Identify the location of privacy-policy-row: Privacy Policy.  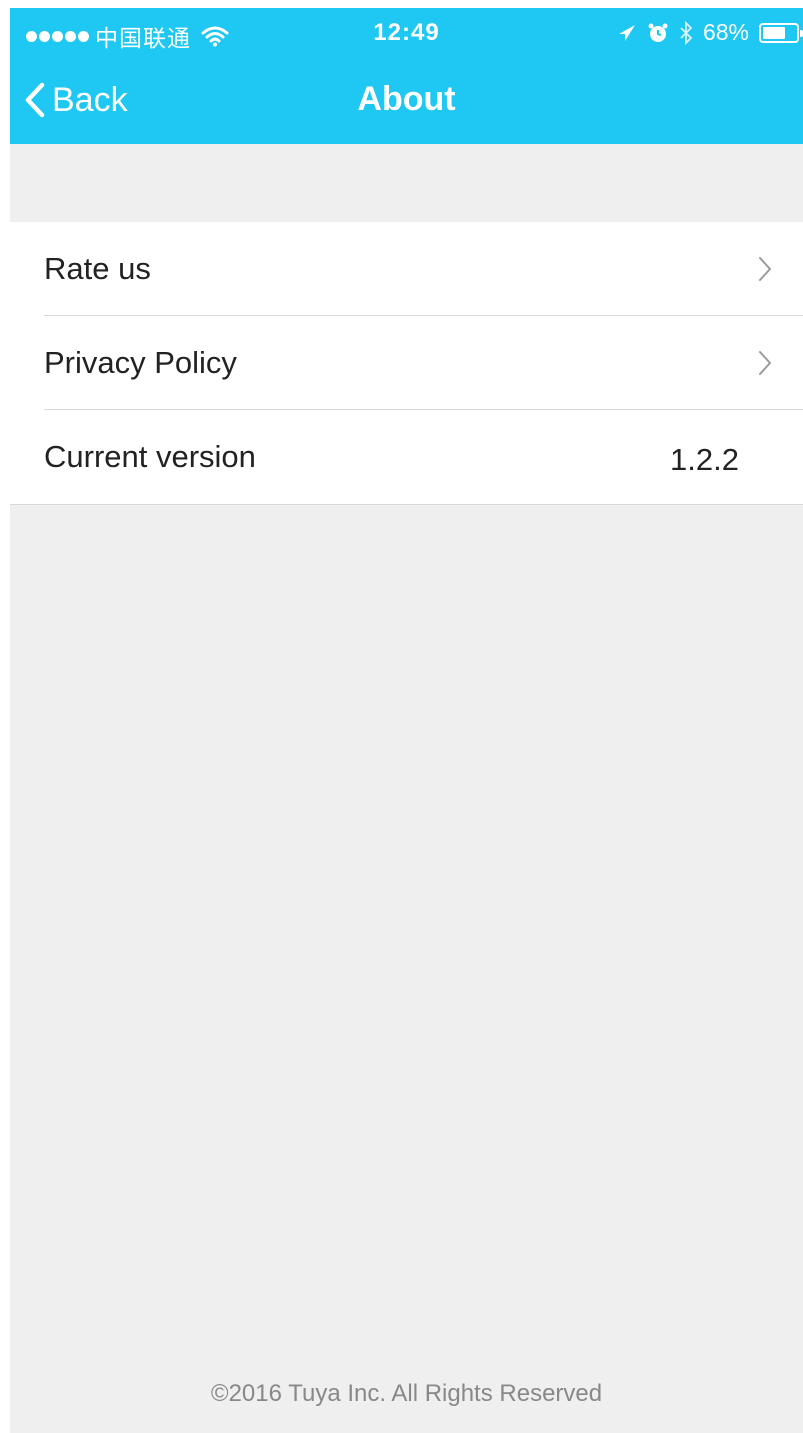
(406, 363).